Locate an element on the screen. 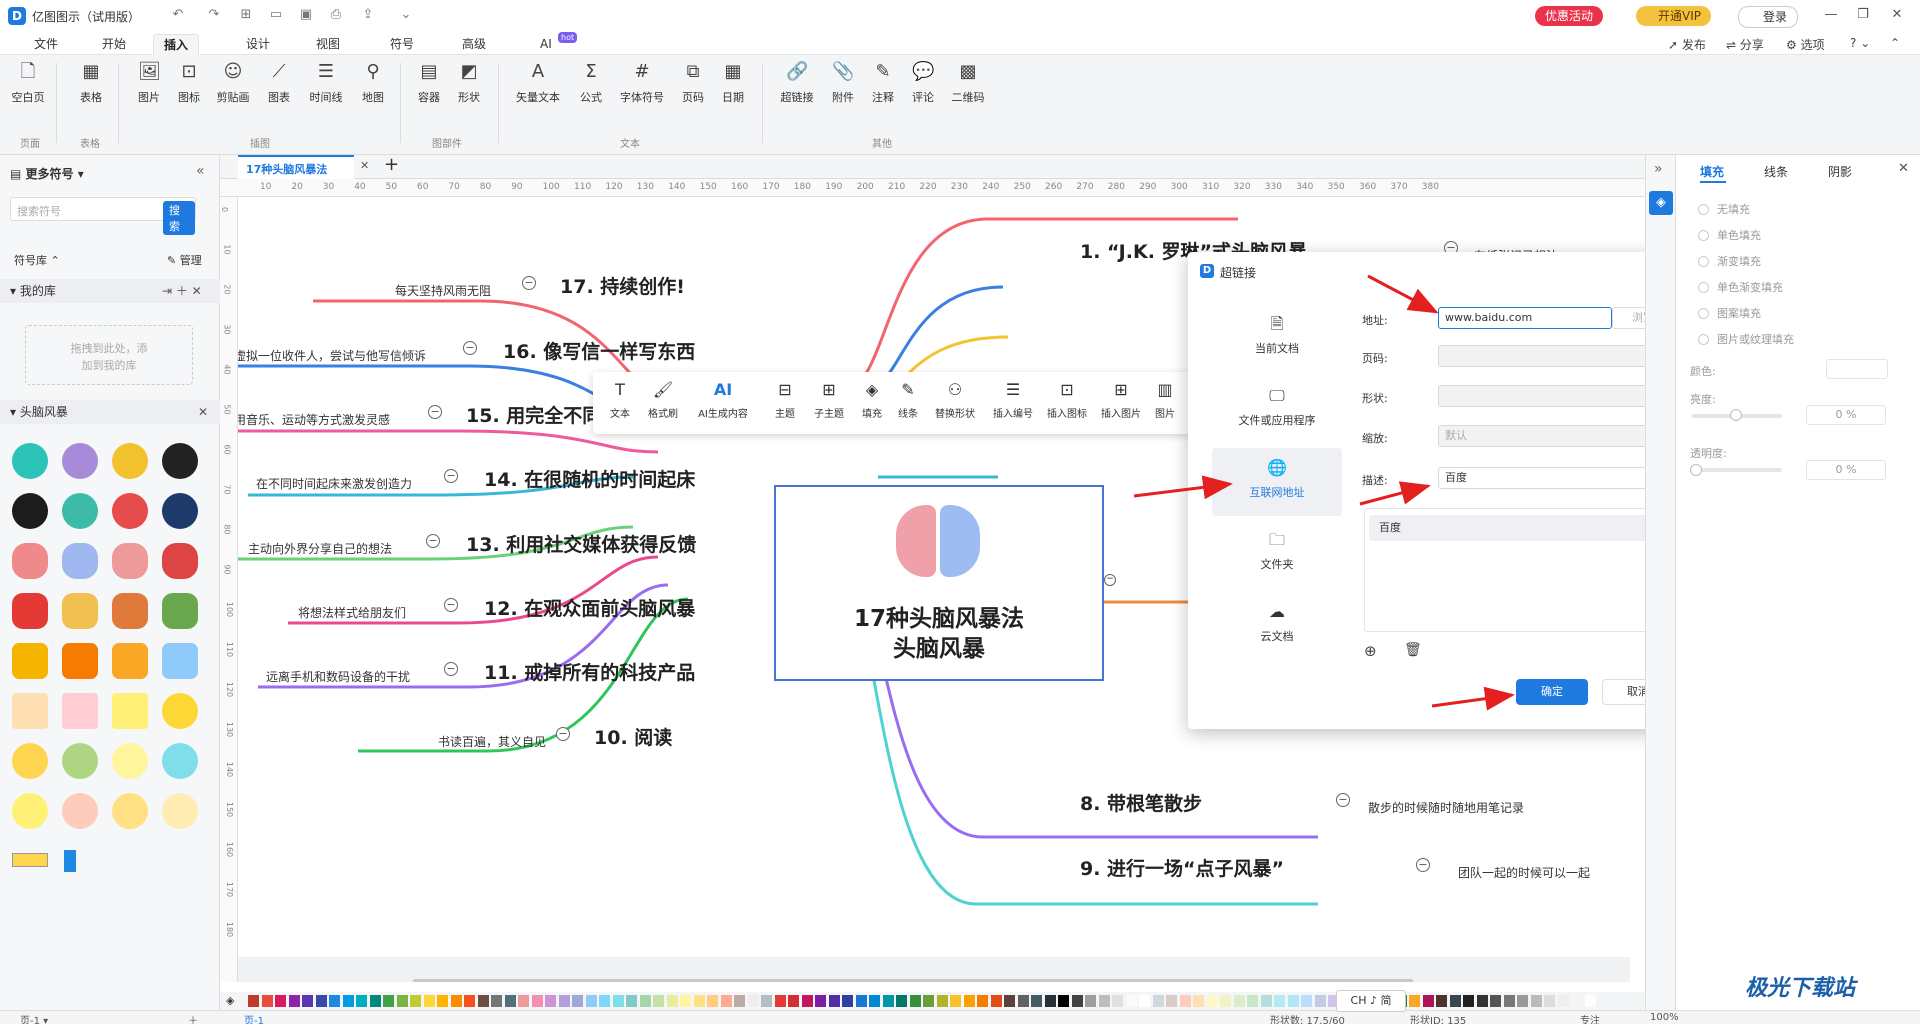 The width and height of the screenshot is (1920, 1024). color-picker is located at coordinates (1857, 369).